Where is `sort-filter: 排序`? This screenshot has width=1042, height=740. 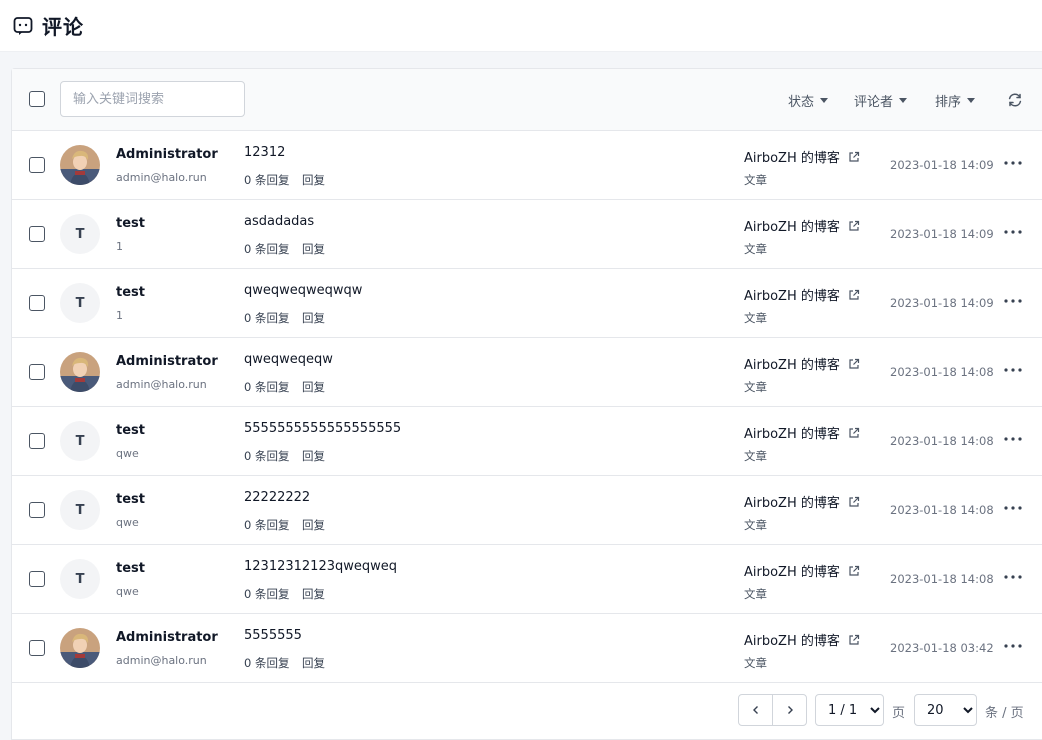 sort-filter: 排序 is located at coordinates (955, 100).